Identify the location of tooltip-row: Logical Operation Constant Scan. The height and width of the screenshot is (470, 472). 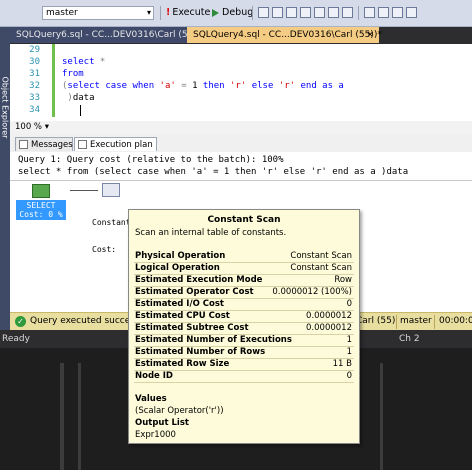
(244, 269).